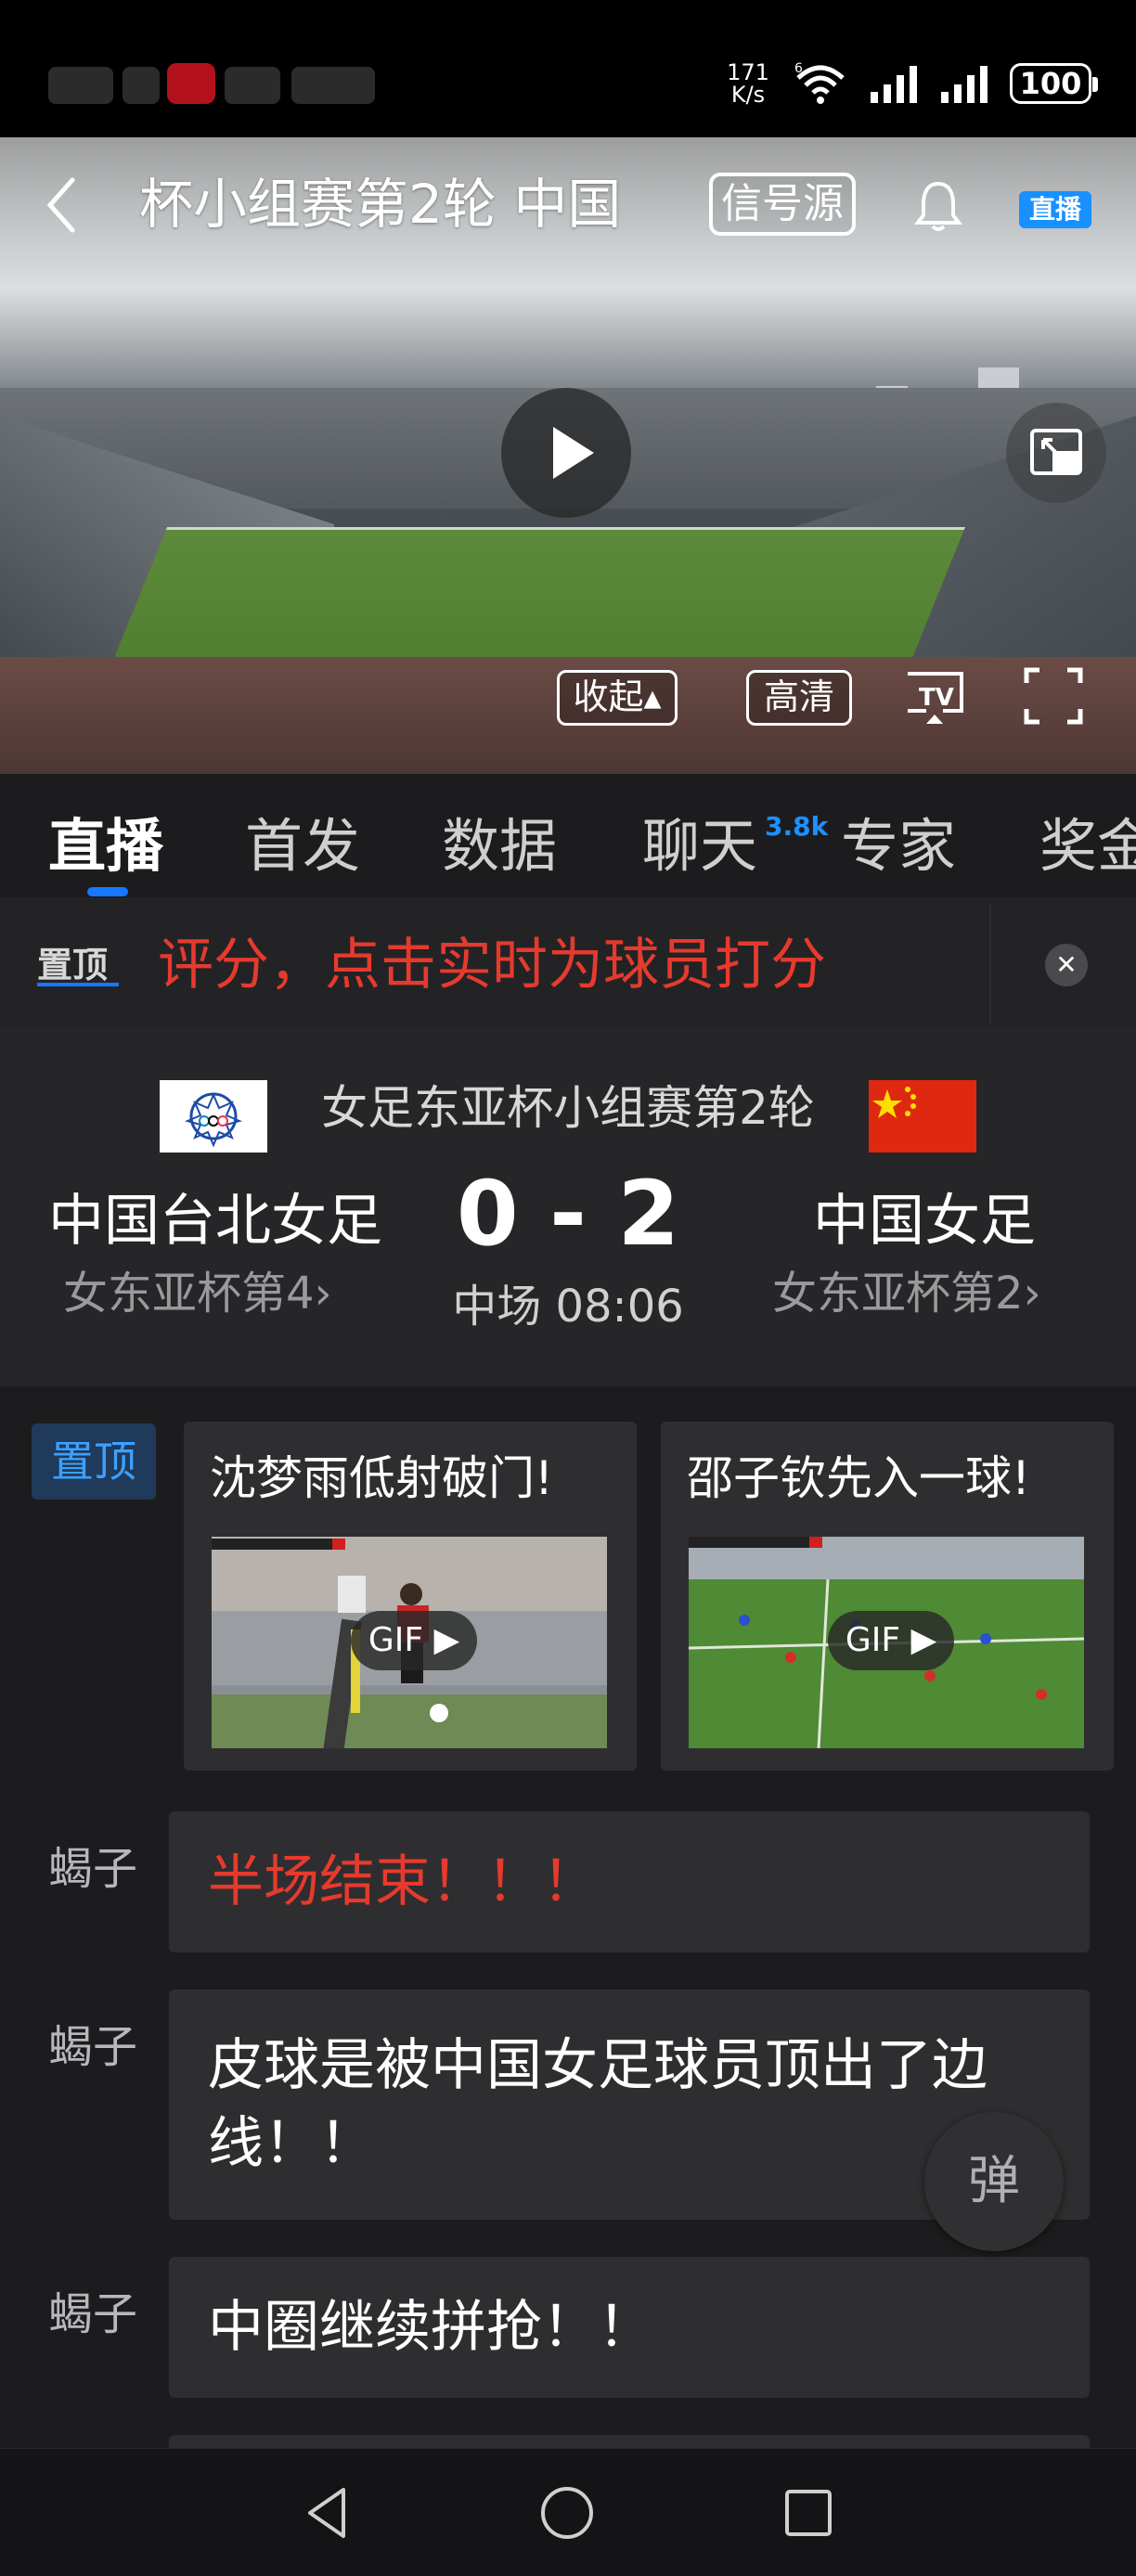  What do you see at coordinates (938, 206) in the screenshot?
I see `bell-icon` at bounding box center [938, 206].